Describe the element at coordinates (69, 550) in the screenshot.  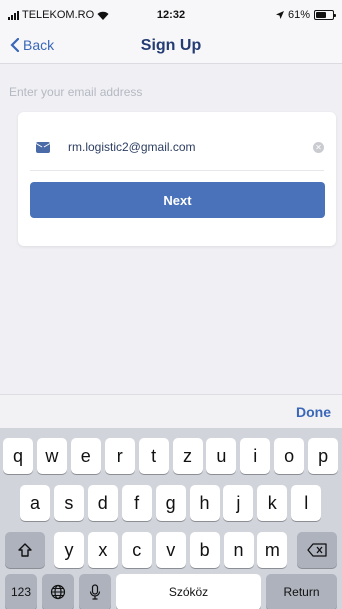
I see `key-y: y` at that location.